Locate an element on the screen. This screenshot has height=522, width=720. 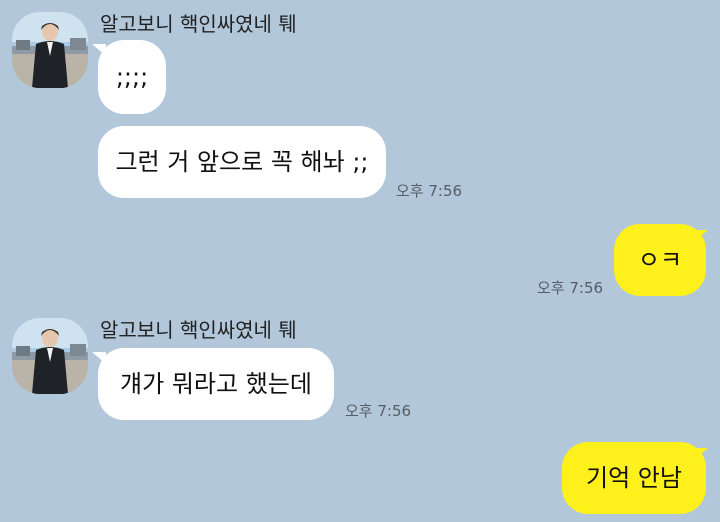
message-bubble: 기억 안남 is located at coordinates (634, 478).